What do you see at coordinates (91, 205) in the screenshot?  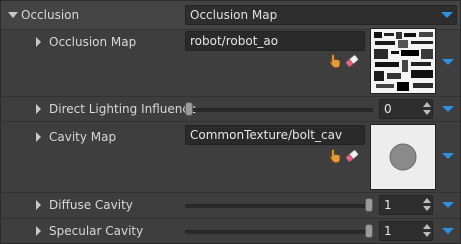 I see `diffuse-cavity-label: Diffuse Cavity` at bounding box center [91, 205].